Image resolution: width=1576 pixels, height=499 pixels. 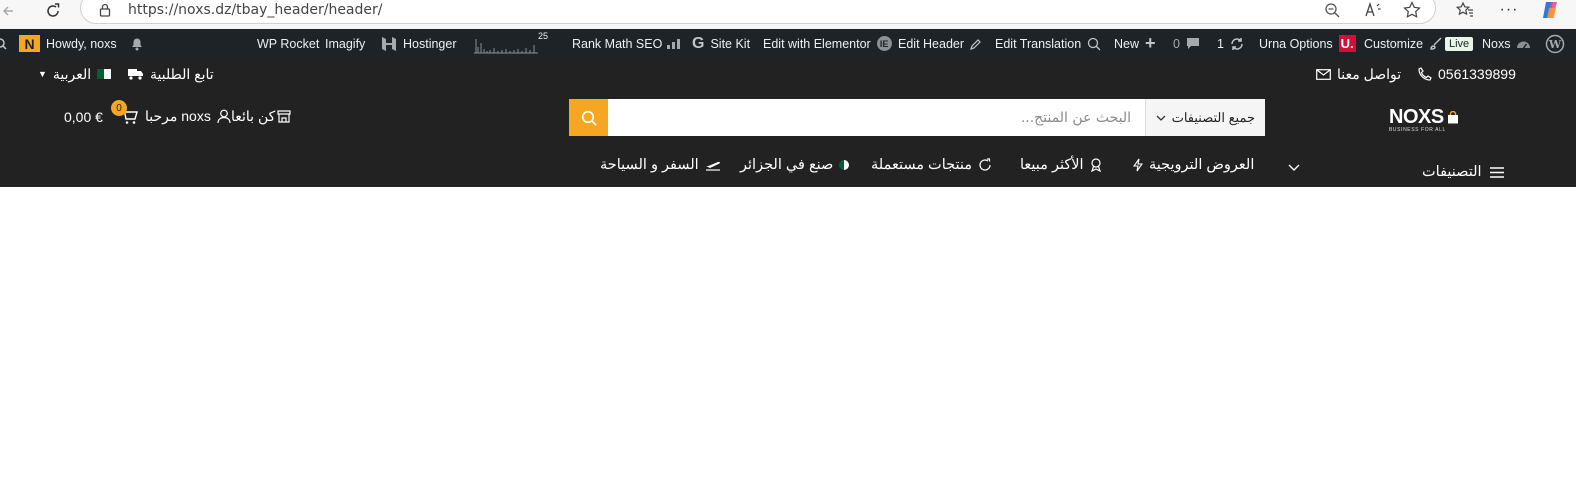 I want to click on become-seller-link: كن بائعا, so click(x=261, y=116).